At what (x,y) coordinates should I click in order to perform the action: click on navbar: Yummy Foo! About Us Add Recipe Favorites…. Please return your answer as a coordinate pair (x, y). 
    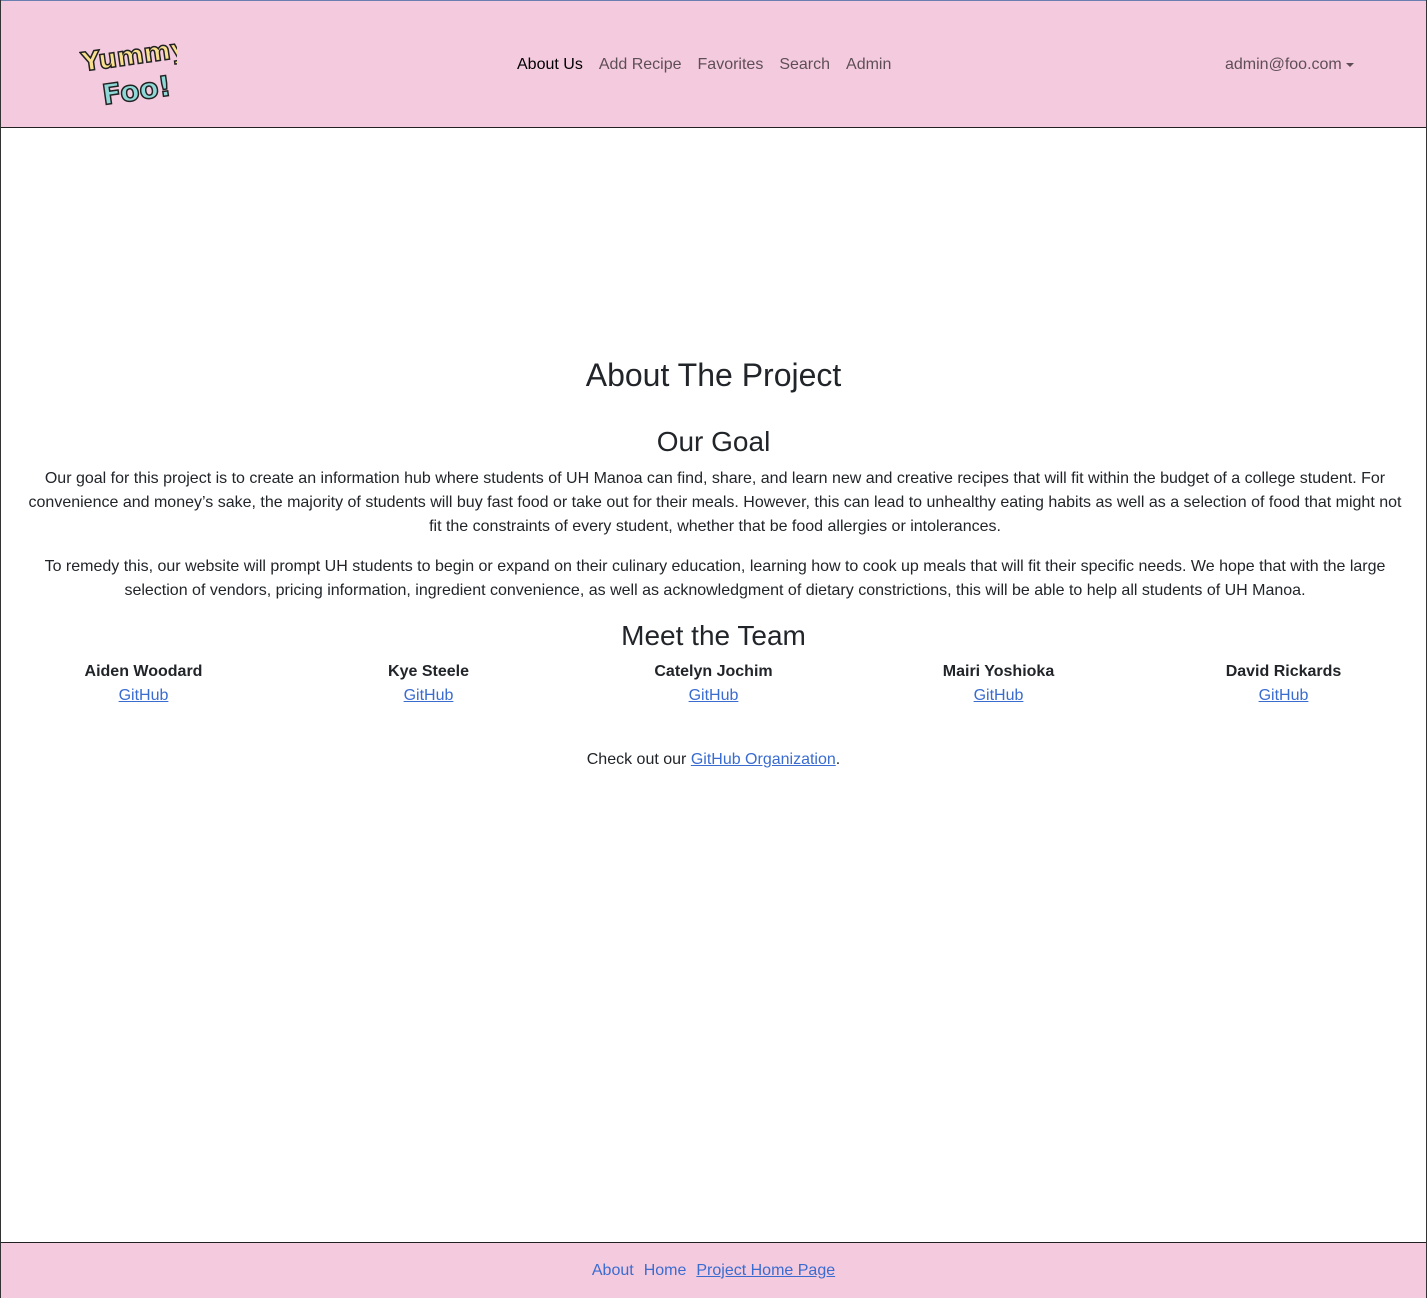
    Looking at the image, I should click on (713, 64).